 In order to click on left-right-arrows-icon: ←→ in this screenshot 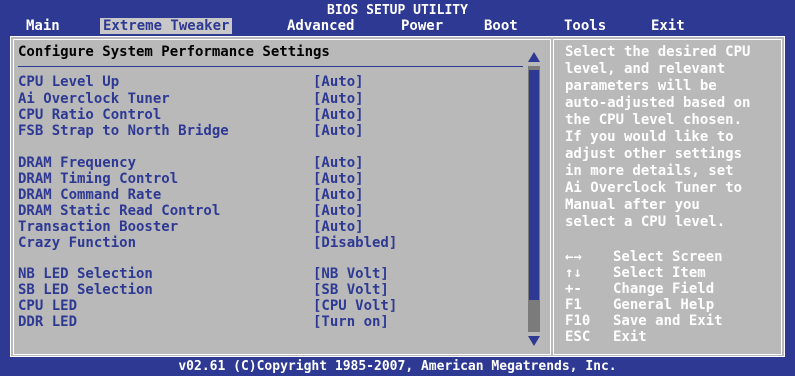, I will do `click(573, 257)`.